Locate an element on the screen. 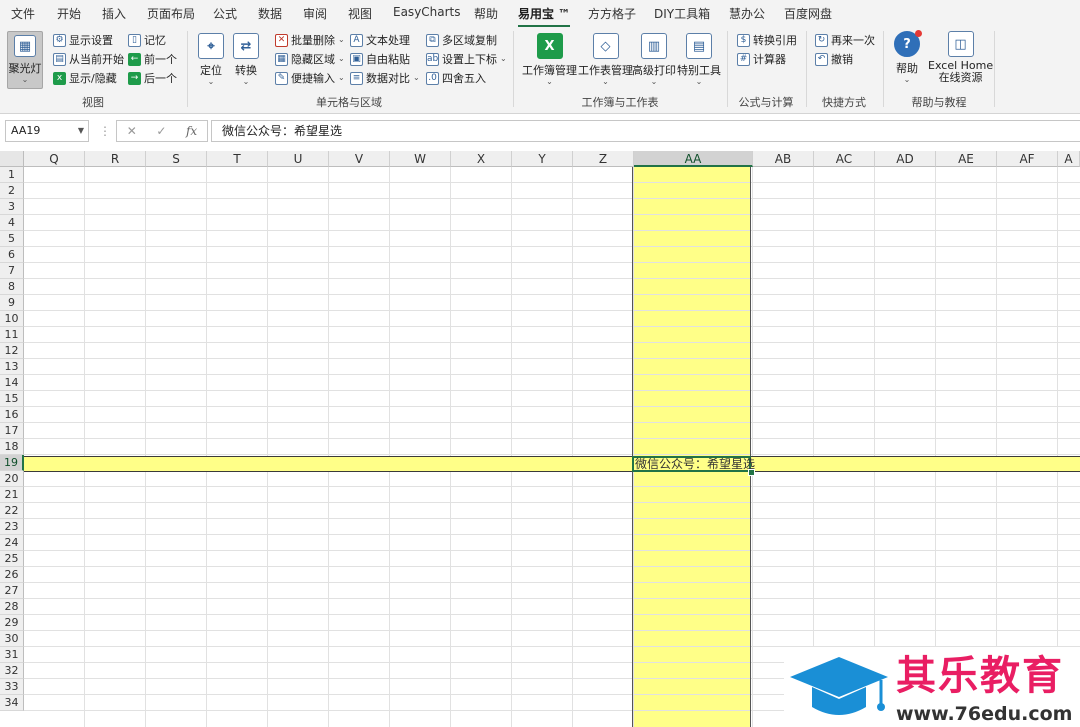 This screenshot has height=727, width=1080. column-header: V is located at coordinates (359, 159).